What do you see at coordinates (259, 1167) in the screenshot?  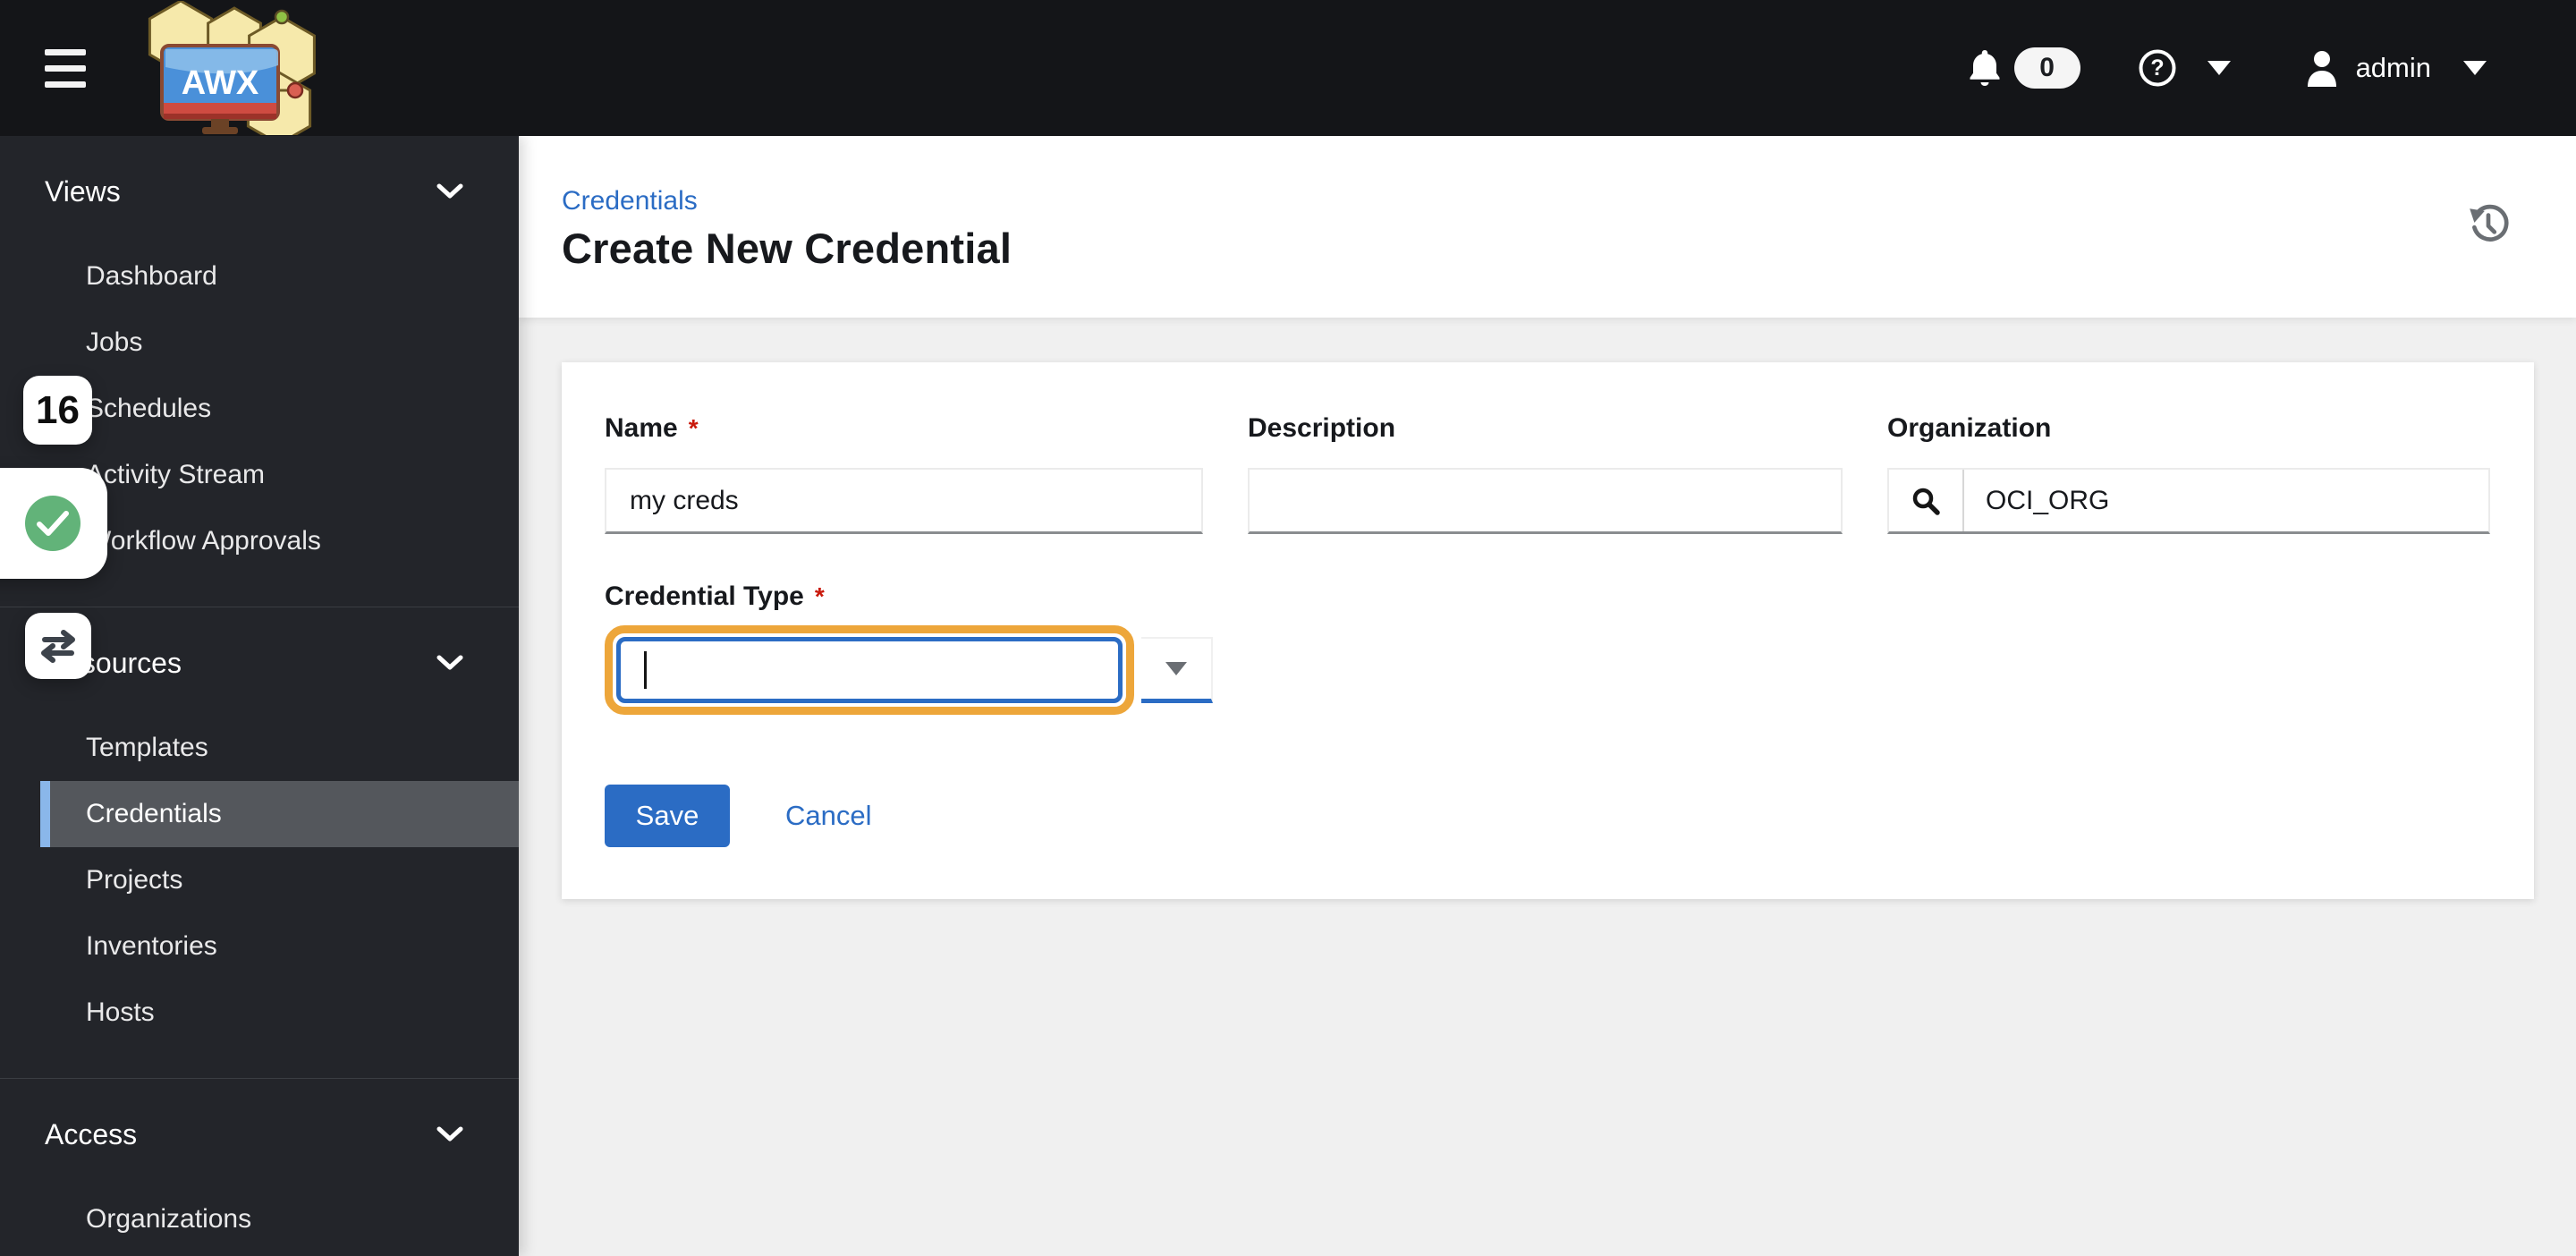 I see `nav-section-access: Access Organizations` at bounding box center [259, 1167].